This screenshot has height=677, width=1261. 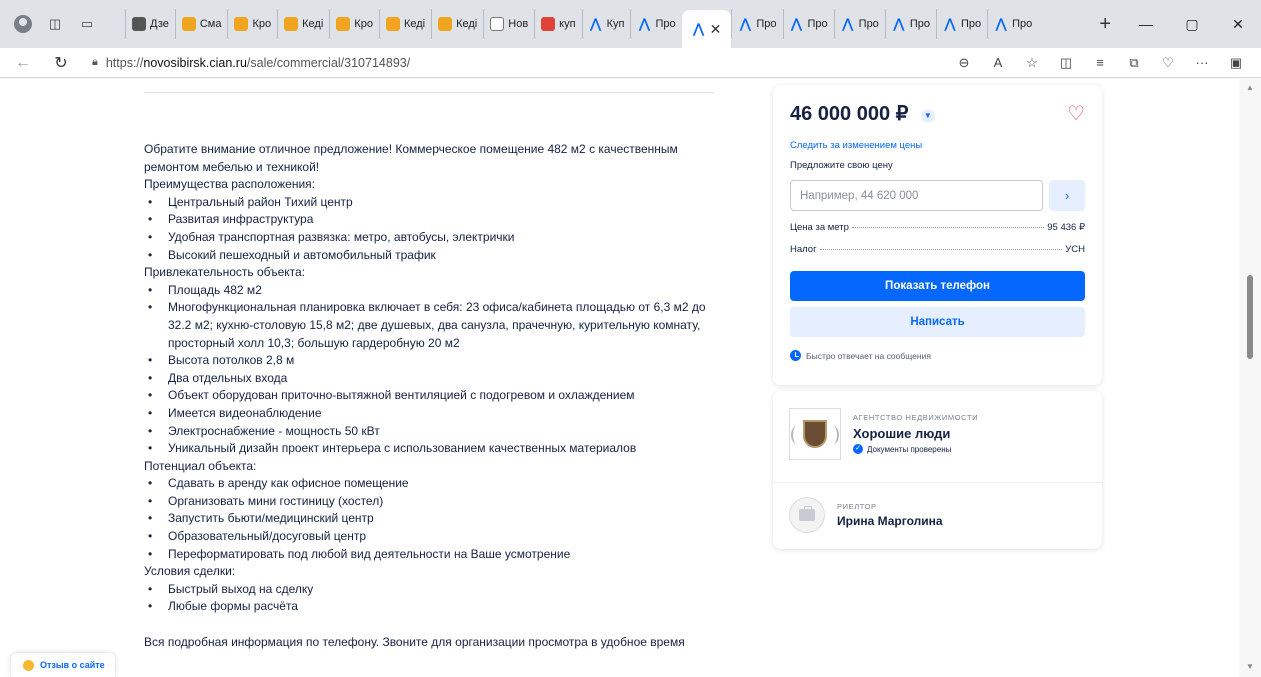 What do you see at coordinates (937, 145) in the screenshot?
I see `track-price-link: Следить за изменением цены` at bounding box center [937, 145].